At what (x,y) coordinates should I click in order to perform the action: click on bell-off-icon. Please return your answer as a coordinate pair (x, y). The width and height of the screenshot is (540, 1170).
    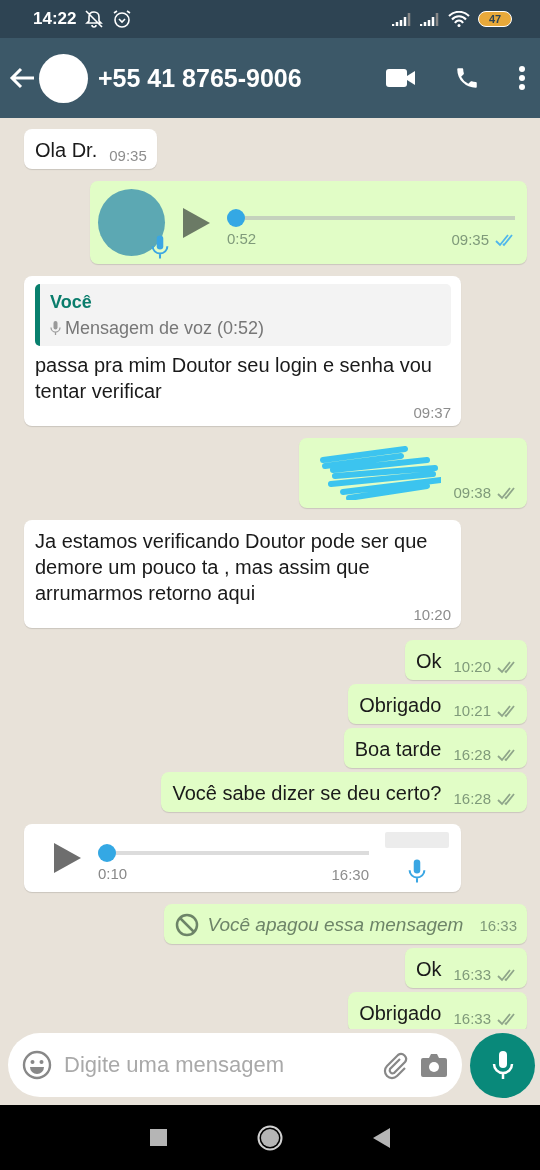
    Looking at the image, I should click on (94, 19).